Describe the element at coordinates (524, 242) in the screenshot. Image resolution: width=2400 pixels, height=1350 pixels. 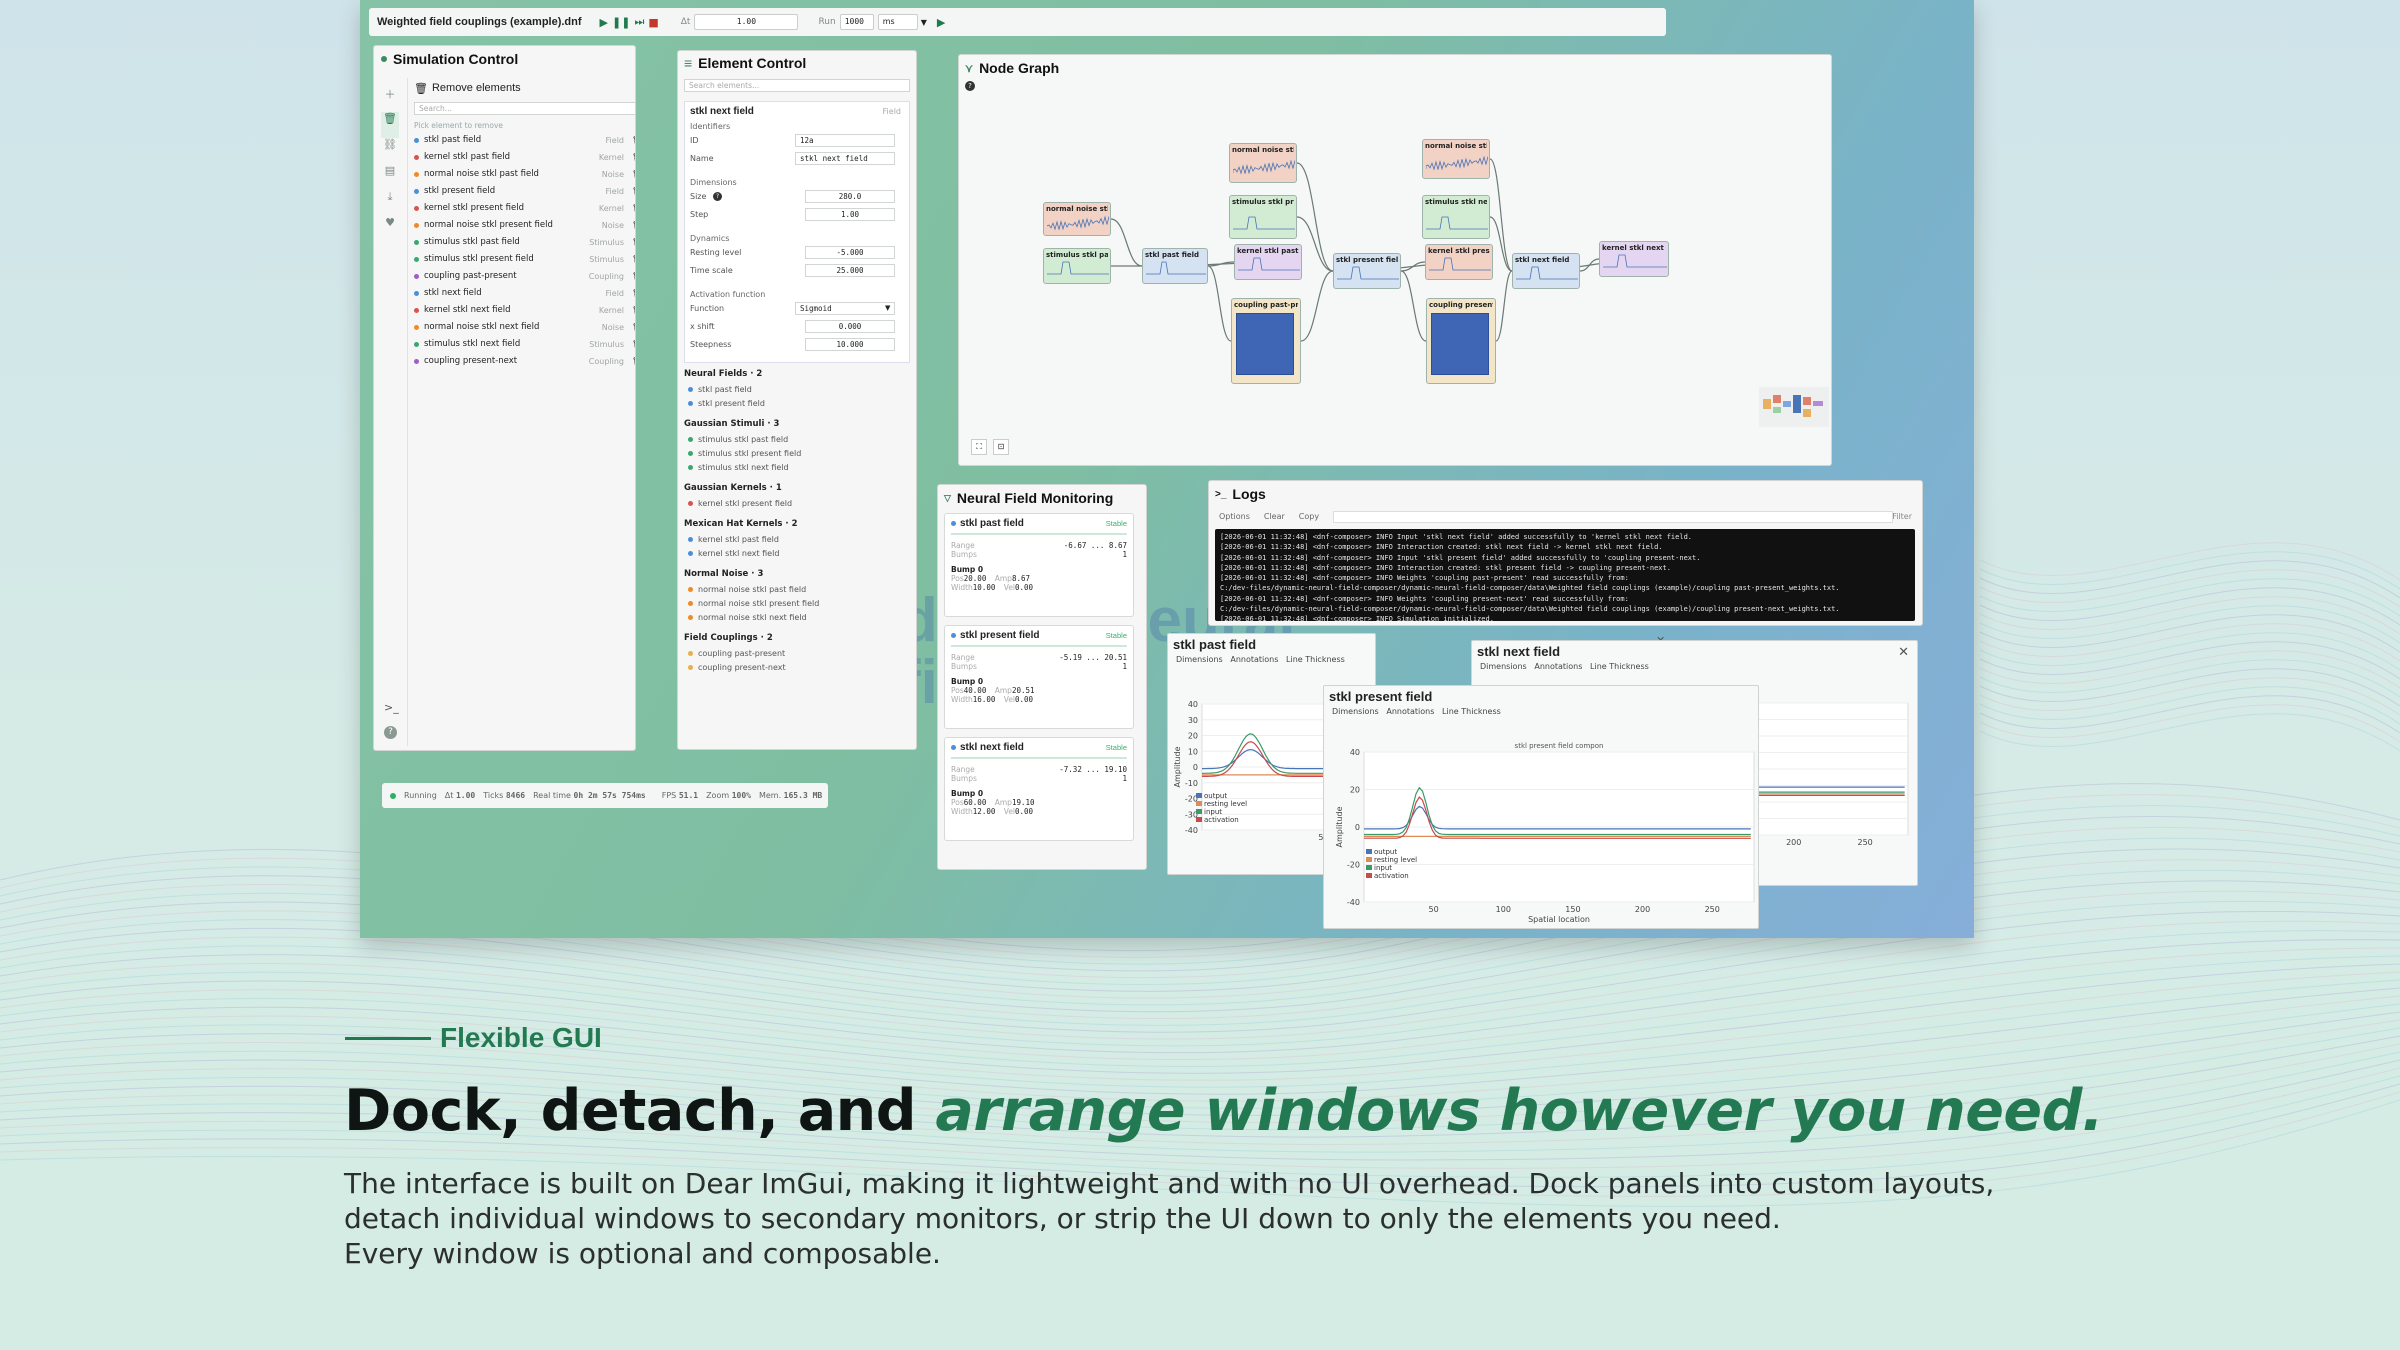
I see `element-list-item: stimulus stkl past field Stimulus 🗑` at that location.